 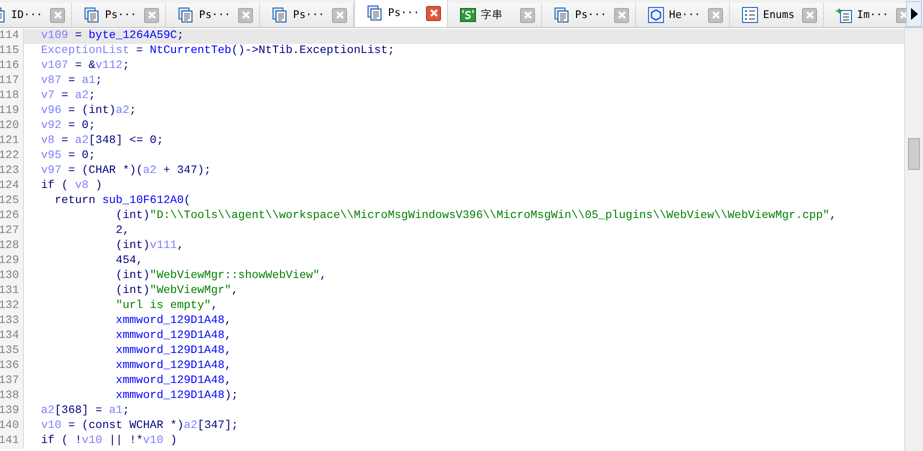 I want to click on code-line: v107 = &v112;, so click(x=85, y=66).